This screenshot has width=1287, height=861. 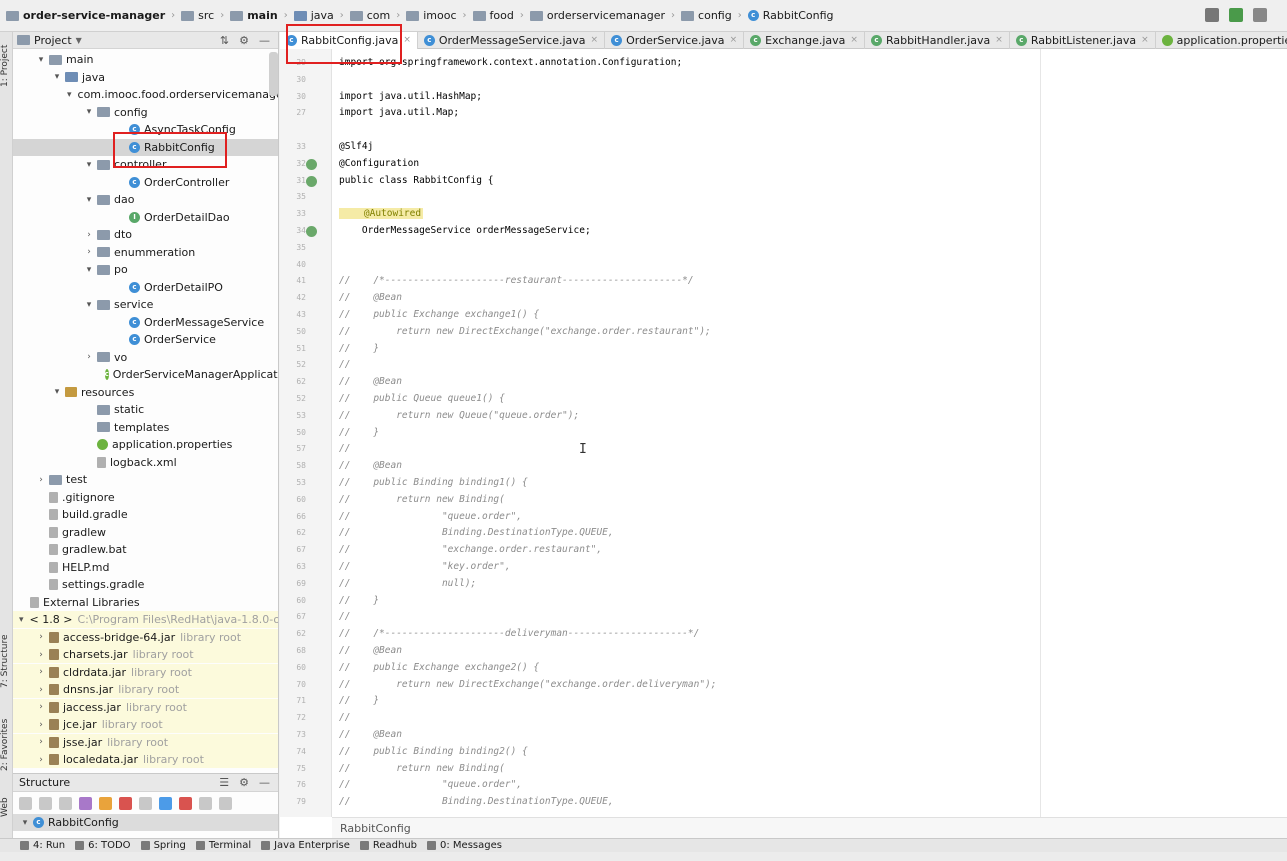 What do you see at coordinates (145, 742) in the screenshot?
I see `tree-item: › jsse.jar library root` at bounding box center [145, 742].